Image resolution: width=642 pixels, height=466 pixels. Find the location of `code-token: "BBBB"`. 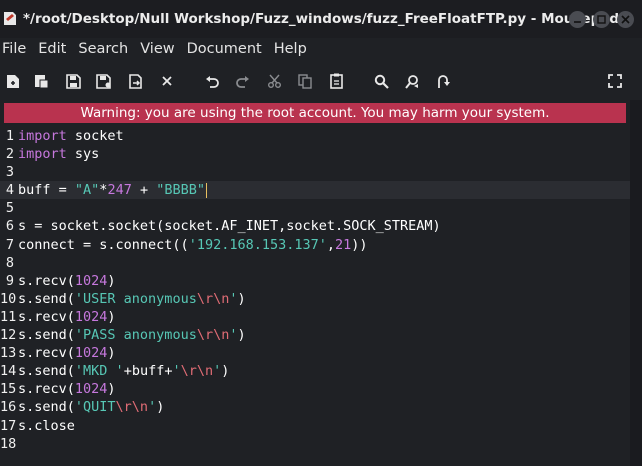

code-token: "BBBB" is located at coordinates (180, 190).